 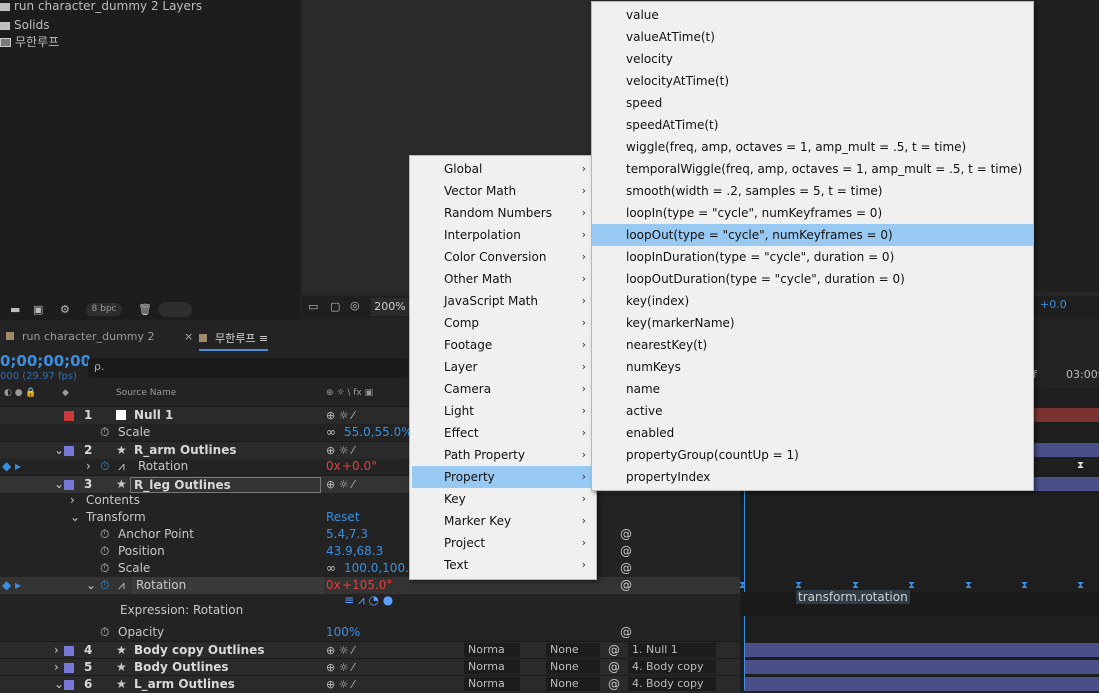 What do you see at coordinates (812, 433) in the screenshot?
I see `property-menu-item: enabled` at bounding box center [812, 433].